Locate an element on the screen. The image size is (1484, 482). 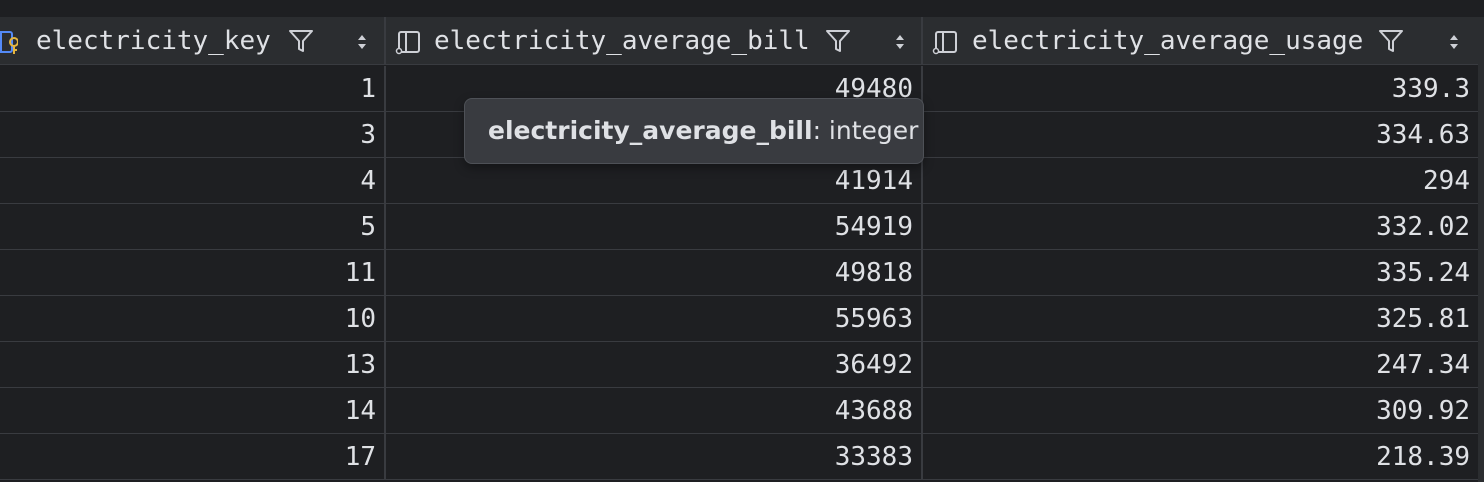
cell-electricity-key: 13 is located at coordinates (193, 365).